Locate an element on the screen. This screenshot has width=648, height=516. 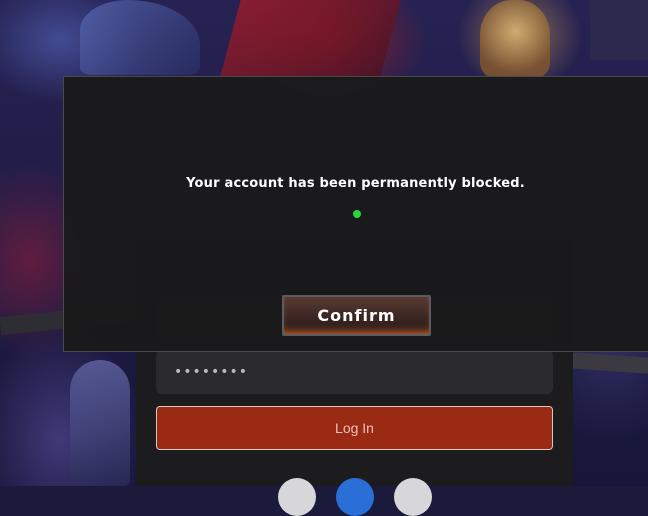
password-field: •••••••• is located at coordinates (354, 372).